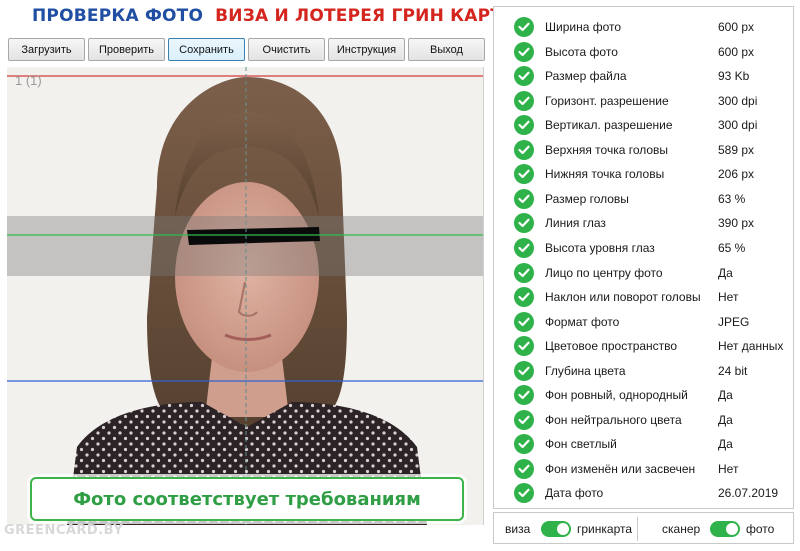  I want to click on result-label: Фон светлый, so click(581, 444).